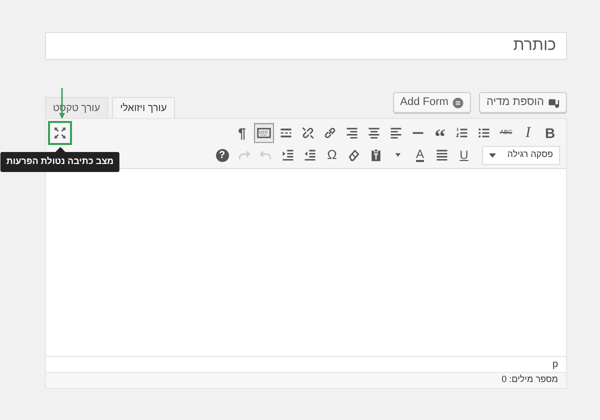 This screenshot has width=600, height=420. Describe the element at coordinates (462, 133) in the screenshot. I see `numbered-list-icon` at that location.